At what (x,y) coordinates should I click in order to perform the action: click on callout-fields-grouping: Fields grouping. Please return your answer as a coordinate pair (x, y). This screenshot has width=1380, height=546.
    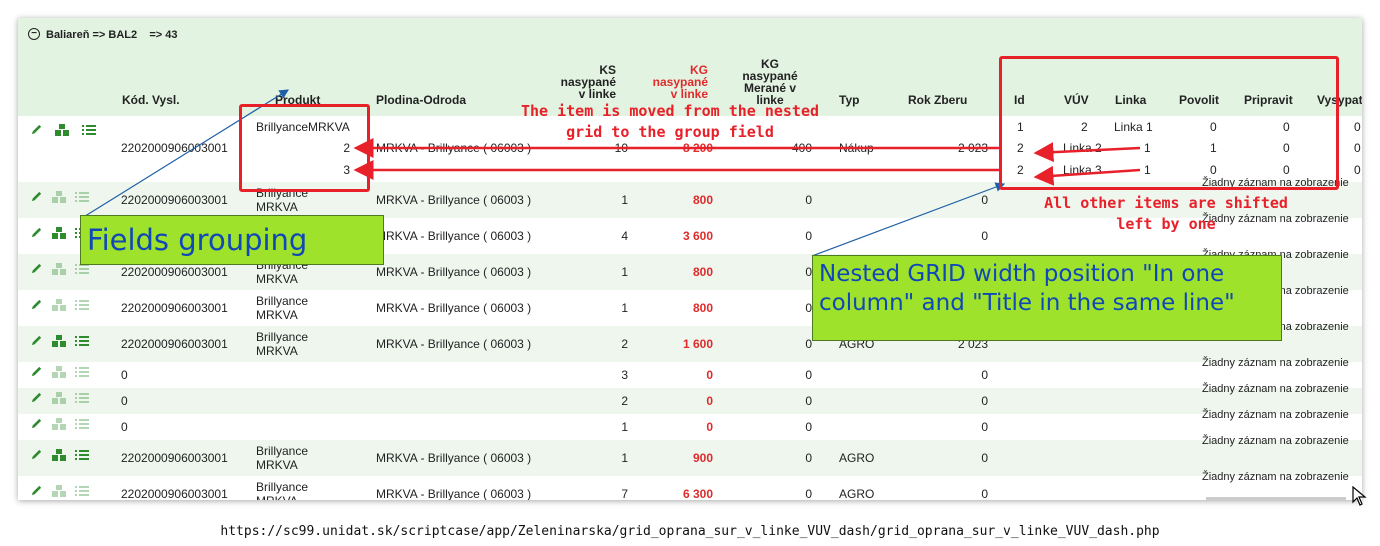
    Looking at the image, I should click on (232, 240).